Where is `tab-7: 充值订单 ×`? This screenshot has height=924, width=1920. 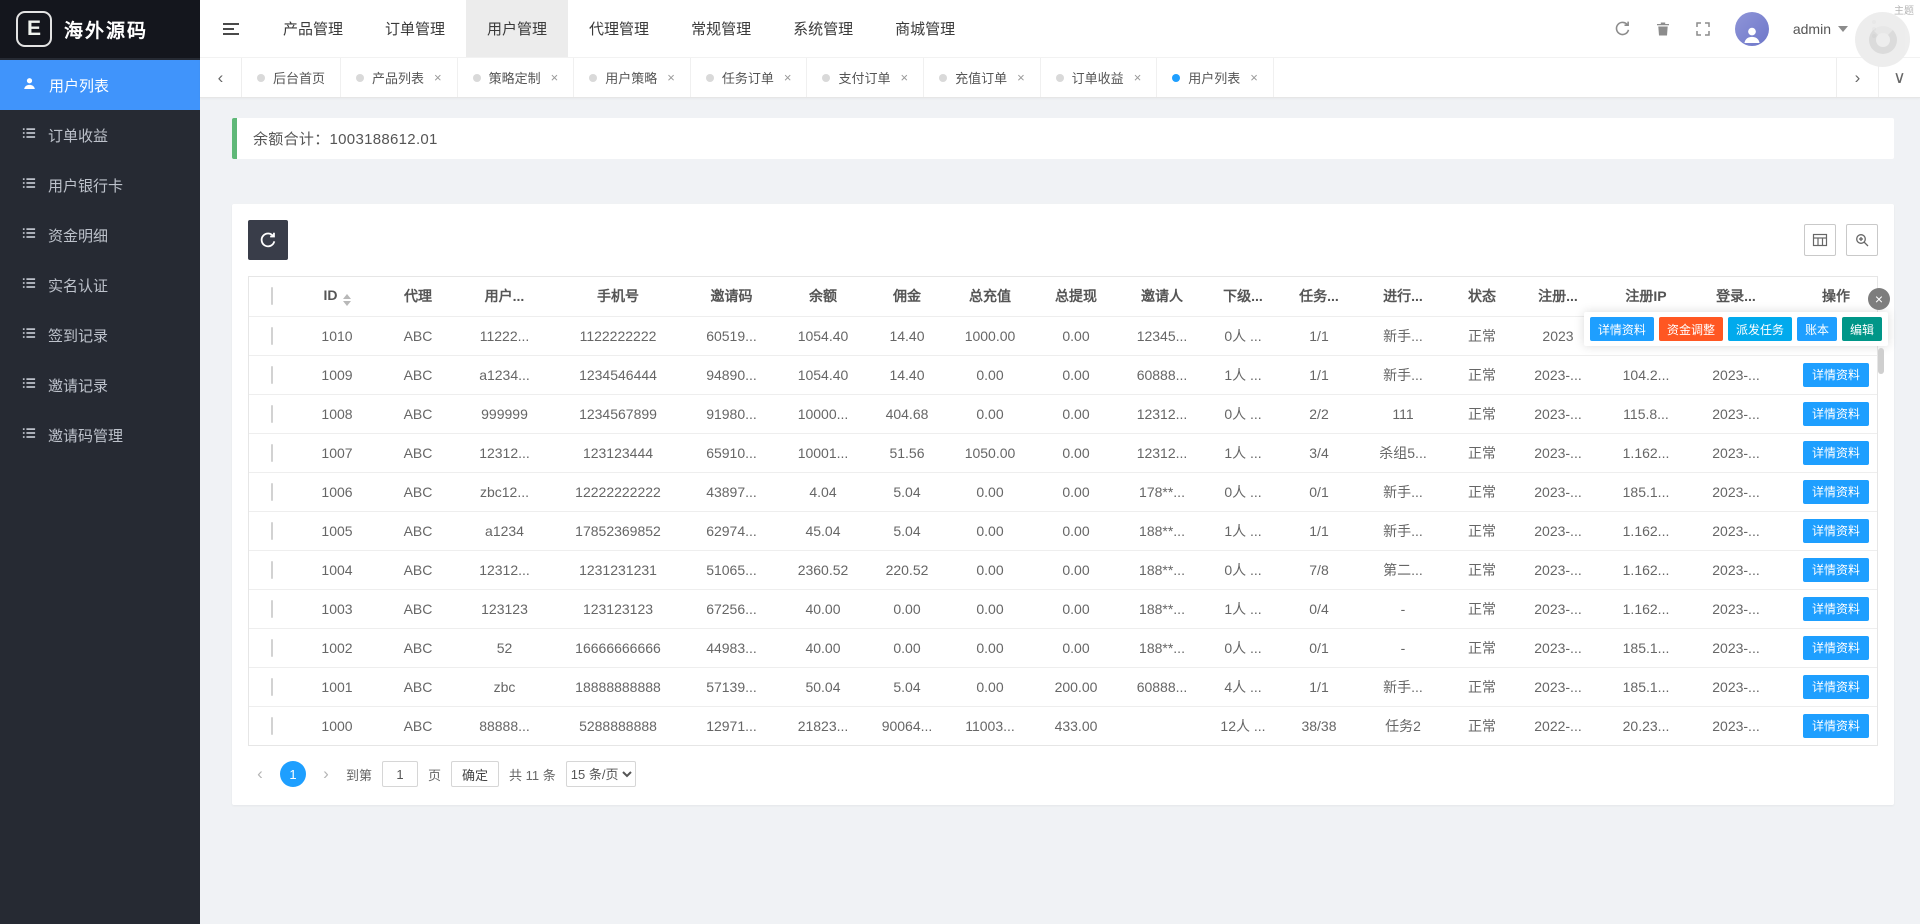
tab-7: 充值订单 × is located at coordinates (982, 77).